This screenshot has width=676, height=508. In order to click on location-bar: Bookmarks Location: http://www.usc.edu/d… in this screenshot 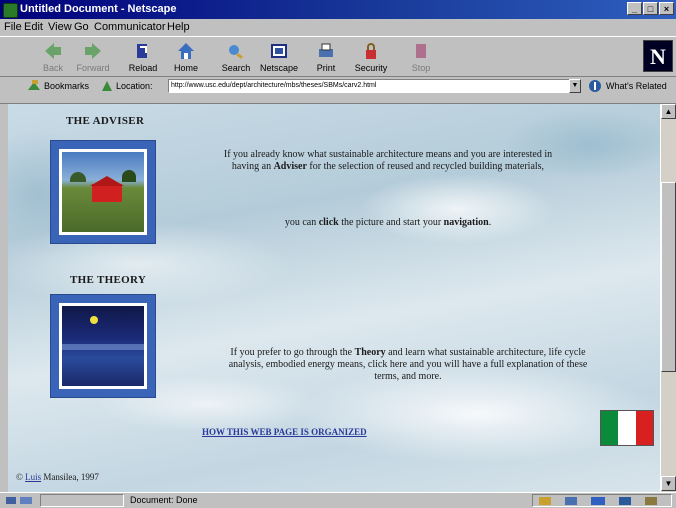, I will do `click(338, 86)`.